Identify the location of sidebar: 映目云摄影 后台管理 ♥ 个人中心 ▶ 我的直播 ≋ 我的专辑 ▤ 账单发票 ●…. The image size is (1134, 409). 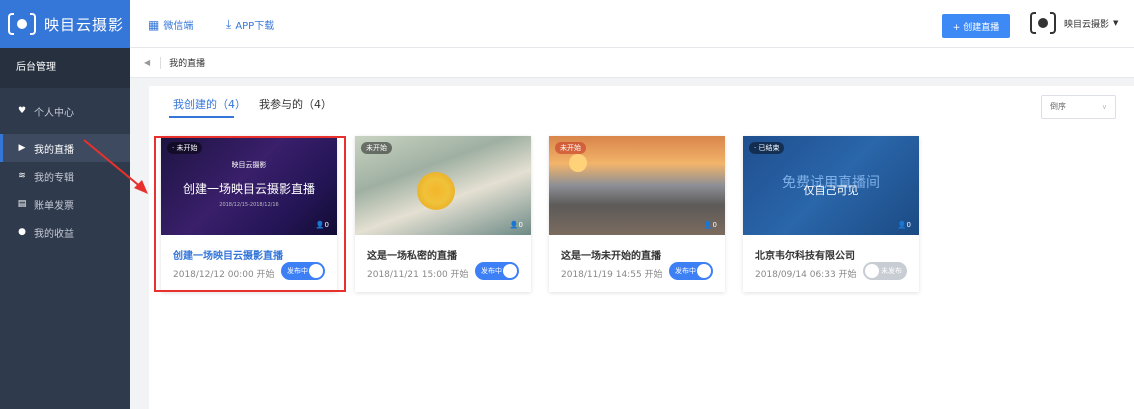
(65, 204).